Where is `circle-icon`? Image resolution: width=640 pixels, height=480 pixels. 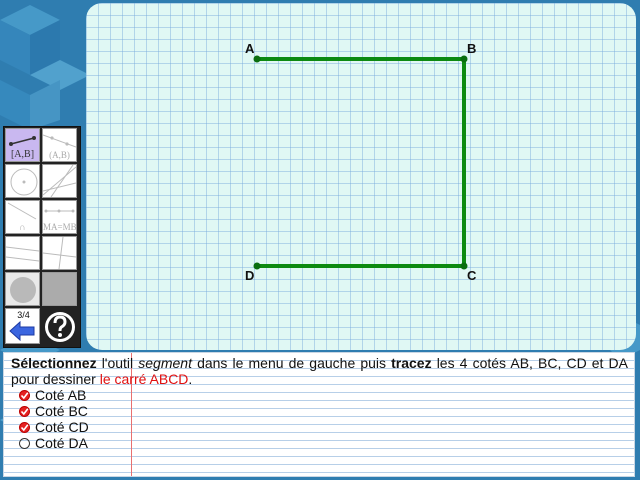 circle-icon is located at coordinates (24, 182).